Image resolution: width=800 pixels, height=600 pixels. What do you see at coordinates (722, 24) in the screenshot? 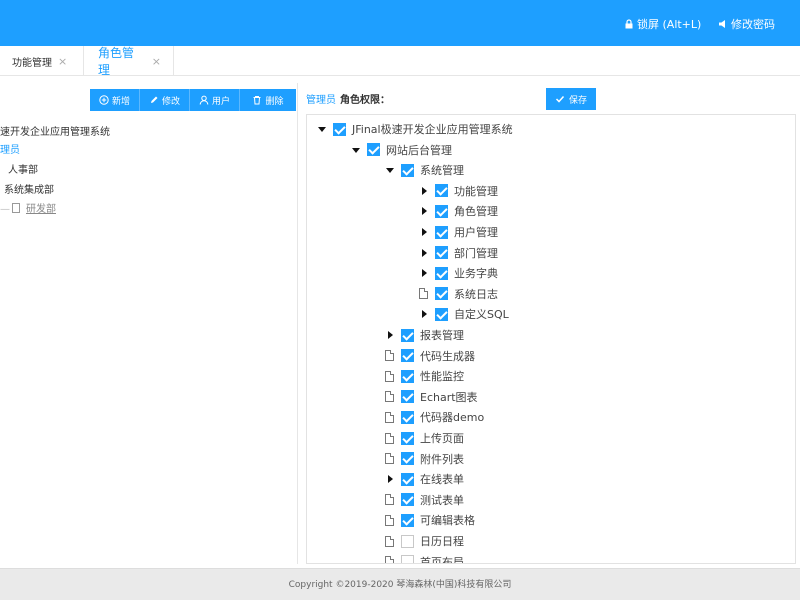
I see `speaker-icon` at bounding box center [722, 24].